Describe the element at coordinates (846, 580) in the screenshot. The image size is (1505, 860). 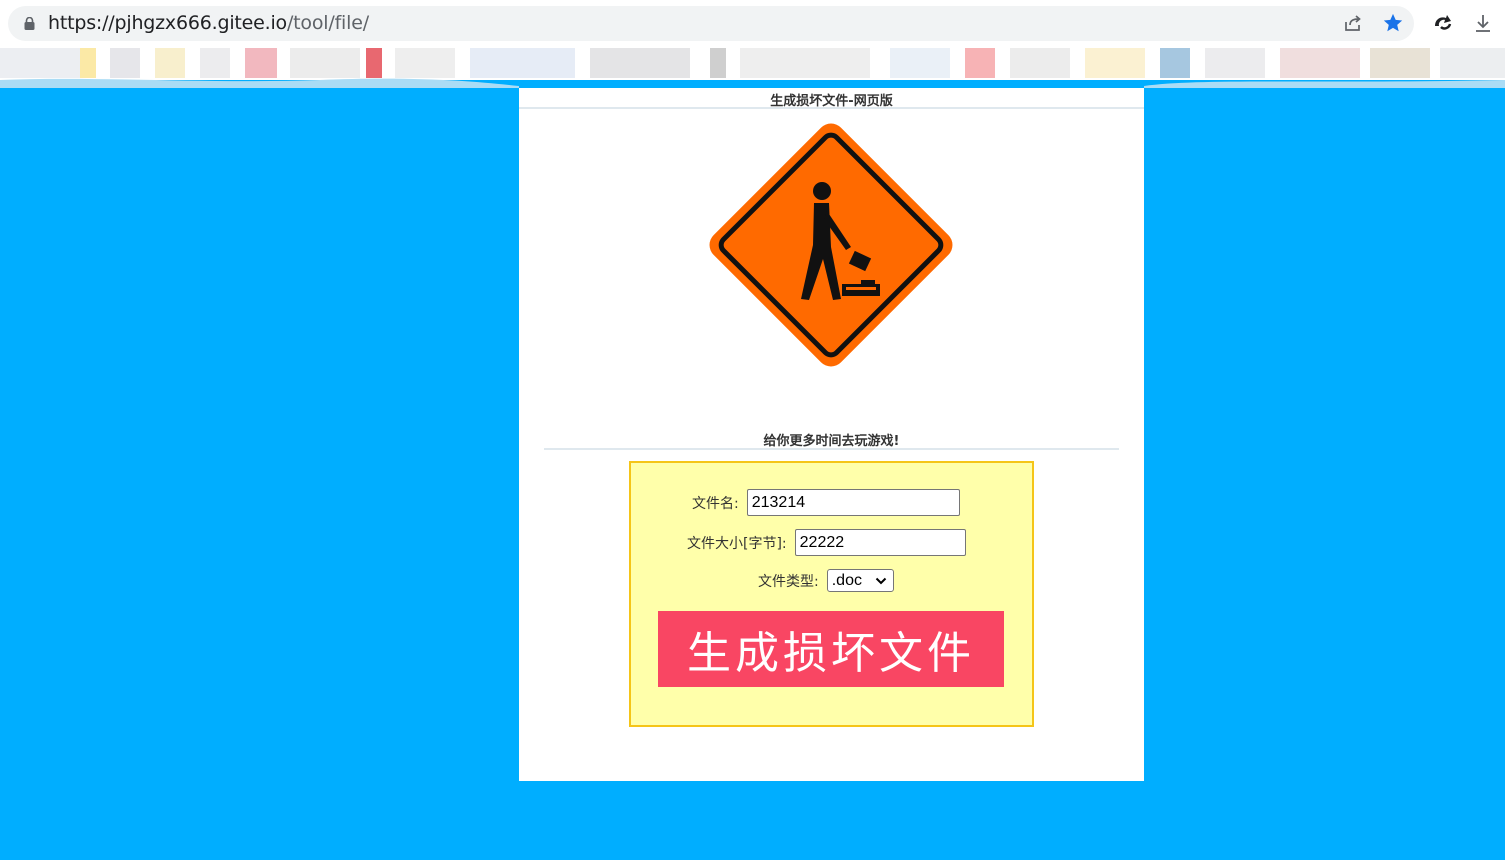
I see `filetype-selected: .doc` at that location.